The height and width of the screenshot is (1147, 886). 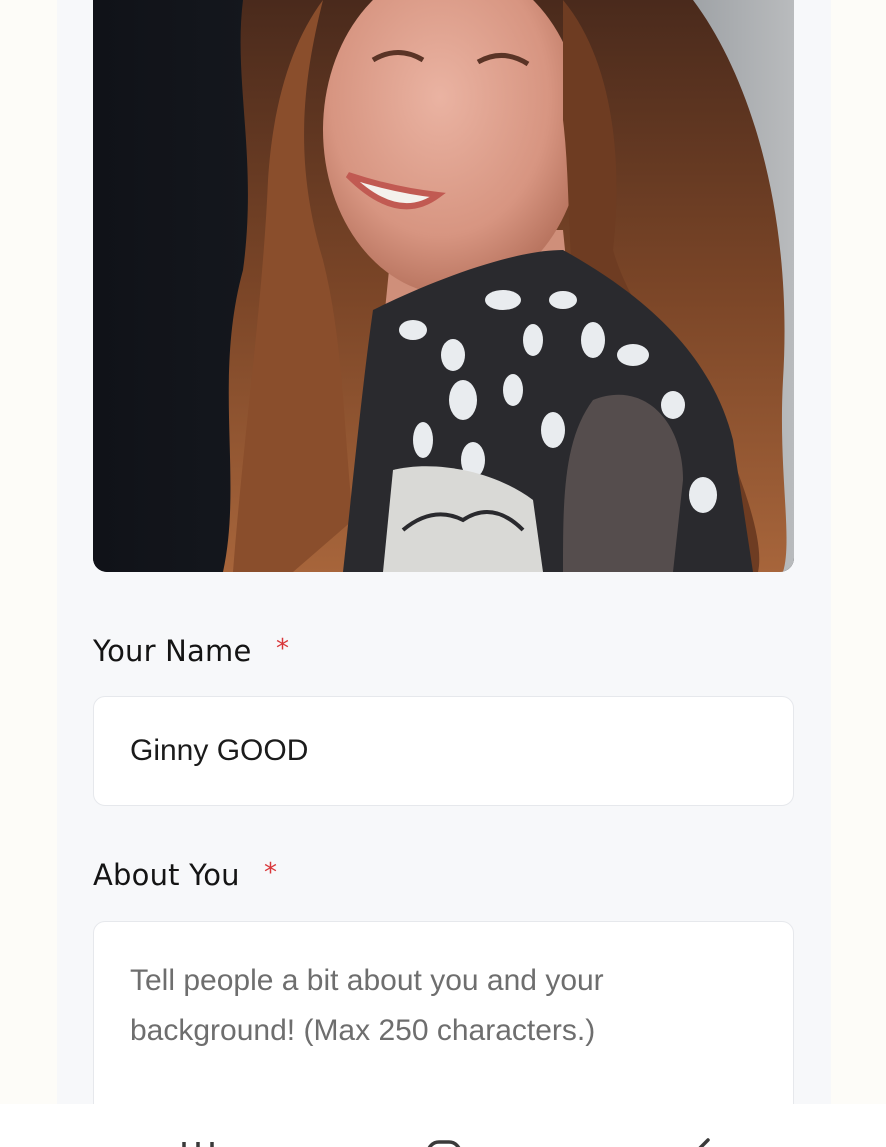 What do you see at coordinates (166, 875) in the screenshot?
I see `about-label: About You` at bounding box center [166, 875].